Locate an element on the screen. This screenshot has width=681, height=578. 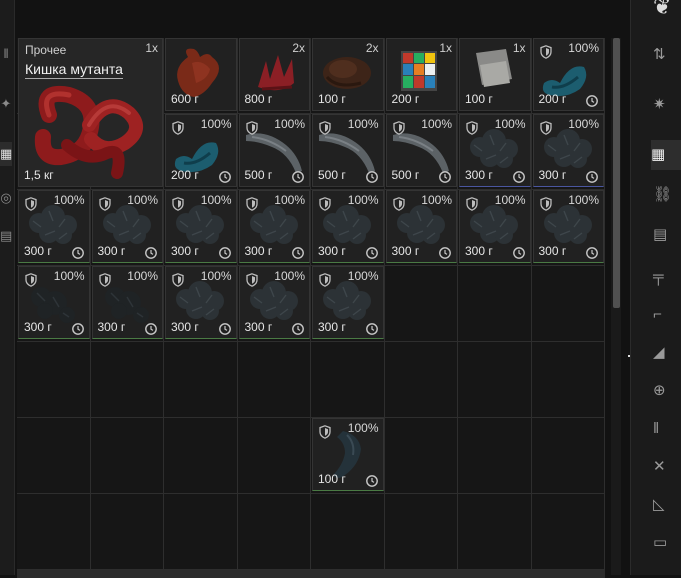
grenade-icon: ◢ is located at coordinates (667, 353).